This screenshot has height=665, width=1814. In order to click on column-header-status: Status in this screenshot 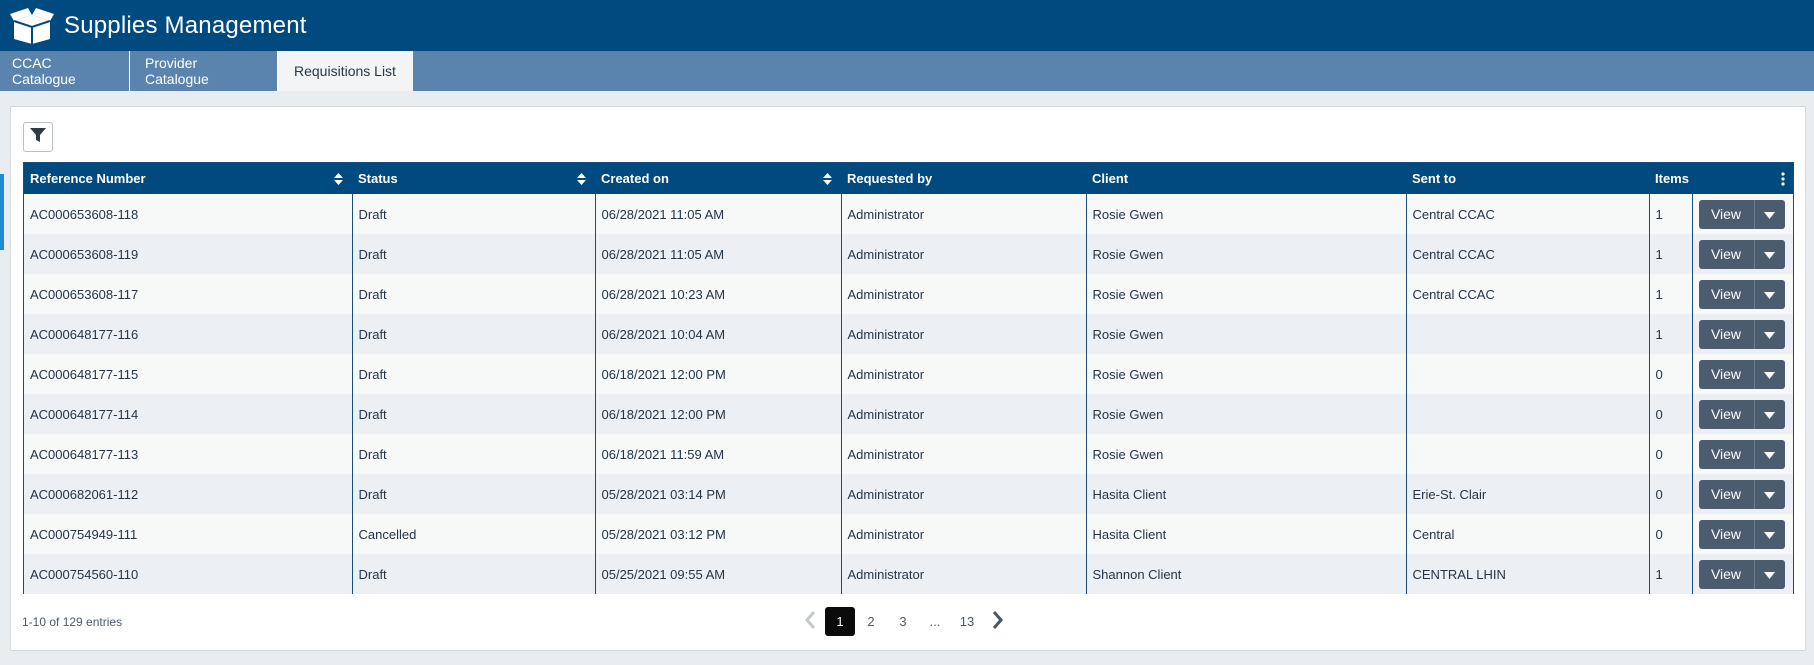, I will do `click(473, 178)`.